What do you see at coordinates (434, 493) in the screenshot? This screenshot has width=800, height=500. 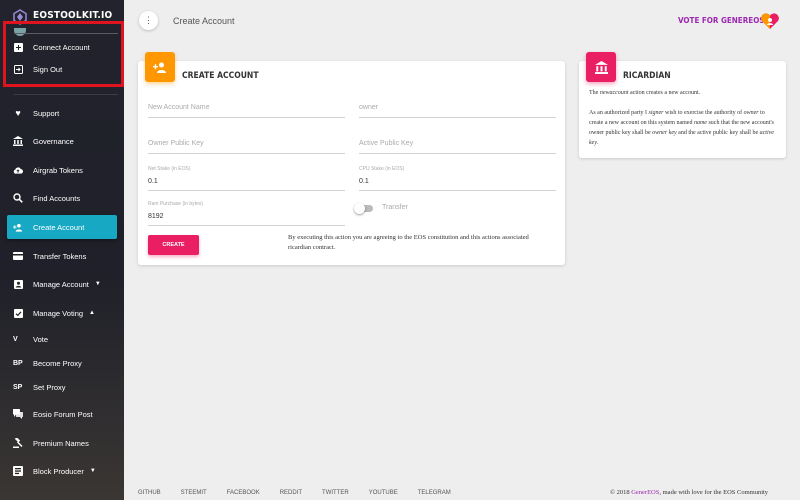 I see `footer-link-telegram: TELEGRAM` at bounding box center [434, 493].